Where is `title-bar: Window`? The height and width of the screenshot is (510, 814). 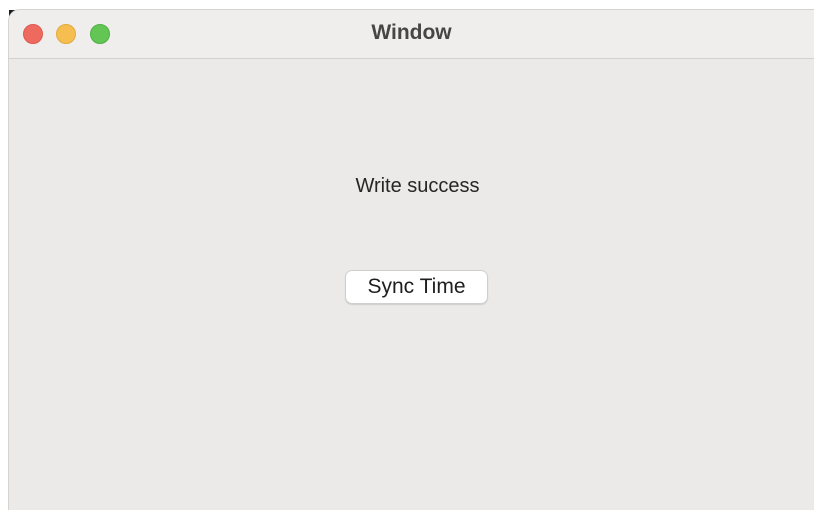 title-bar: Window is located at coordinates (411, 34).